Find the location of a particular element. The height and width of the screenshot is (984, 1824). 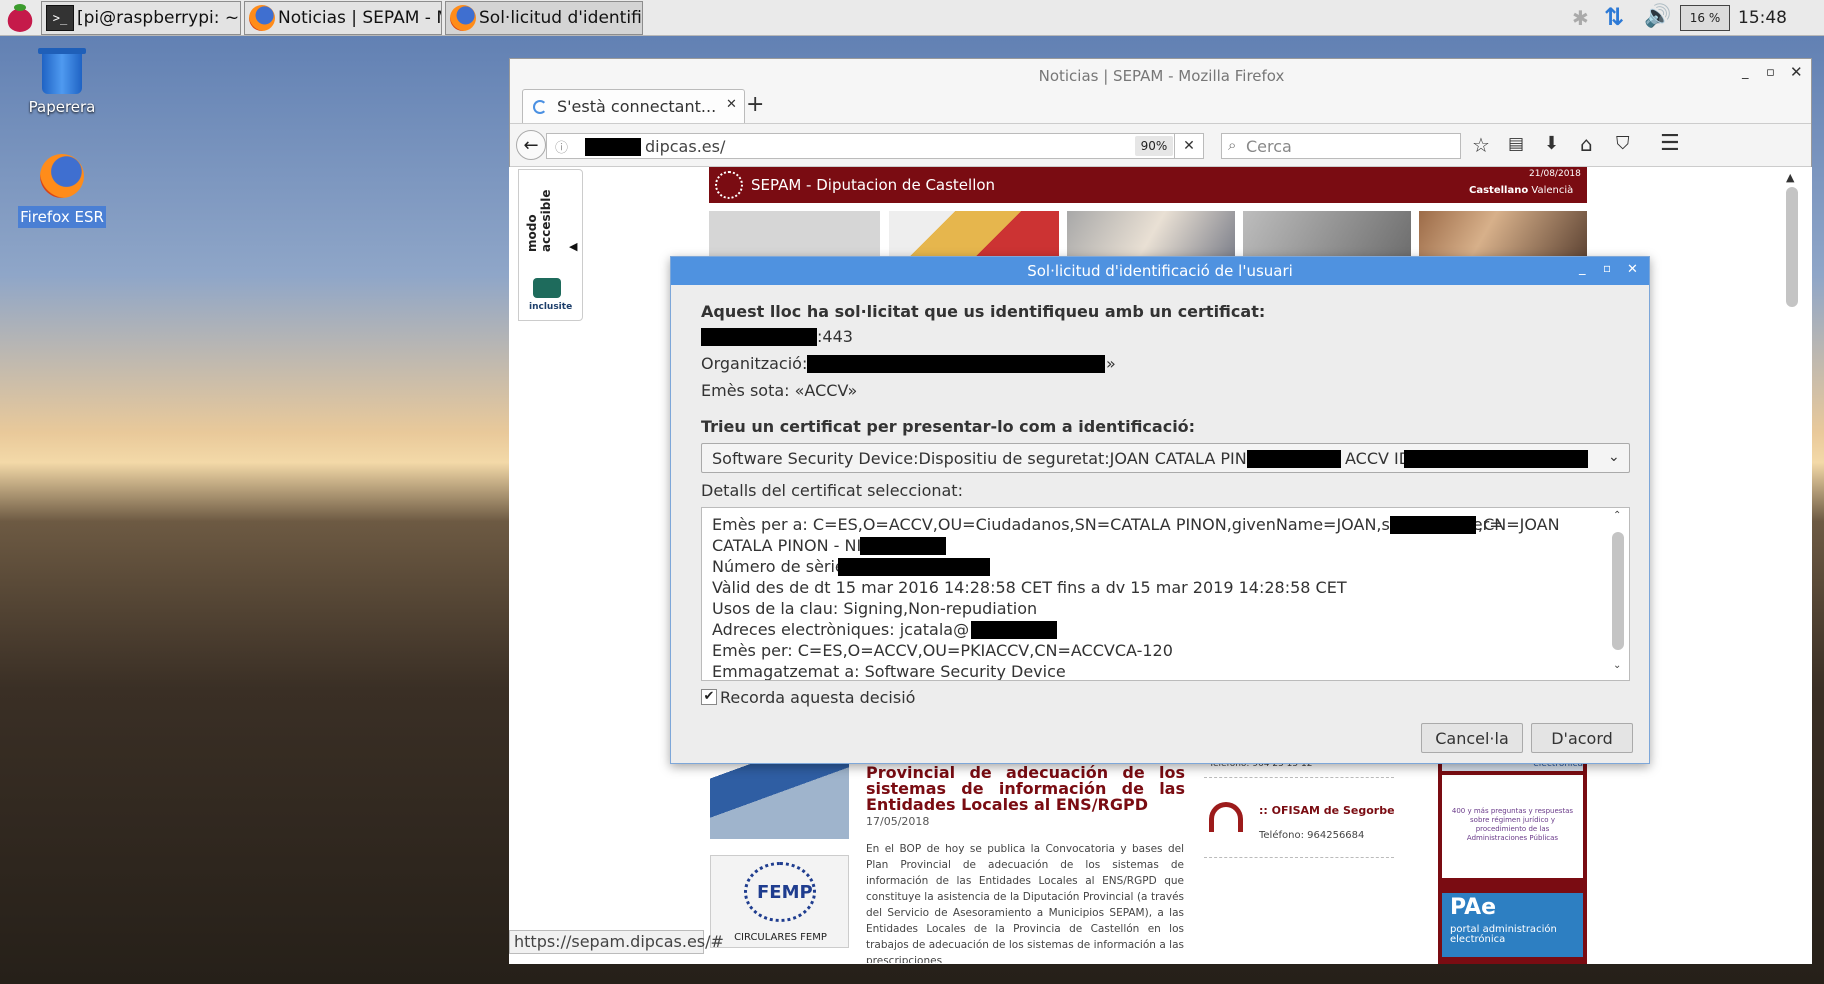

pae-ad: PAe portal administración electrónica is located at coordinates (1512, 925).